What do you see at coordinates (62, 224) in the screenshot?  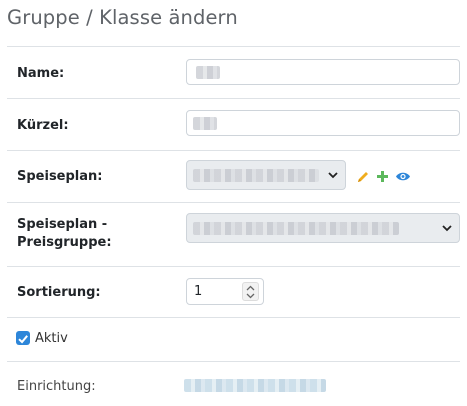 I see `preisgruppe-label-line1: Speiseplan -` at bounding box center [62, 224].